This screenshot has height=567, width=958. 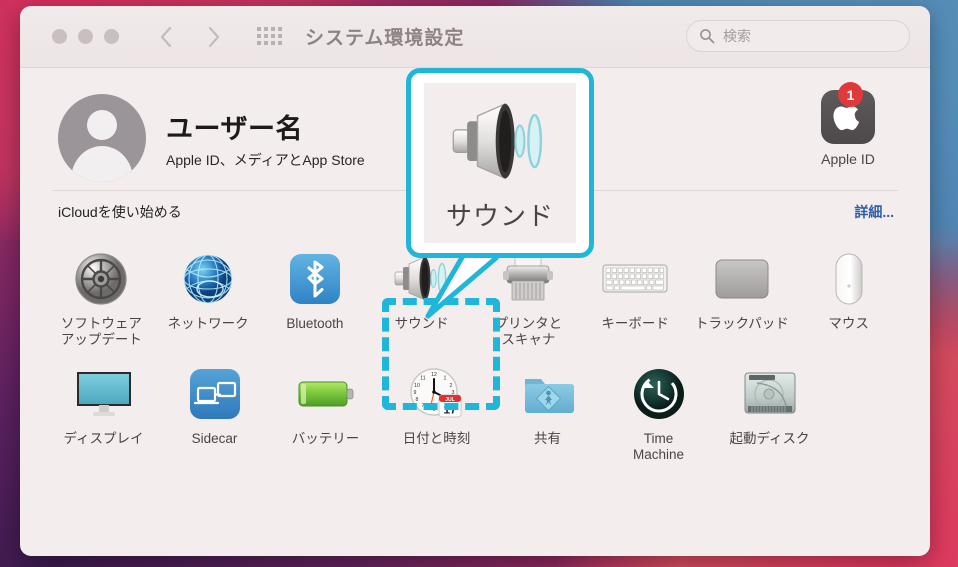 What do you see at coordinates (190, 37) in the screenshot?
I see `navigation-arrows` at bounding box center [190, 37].